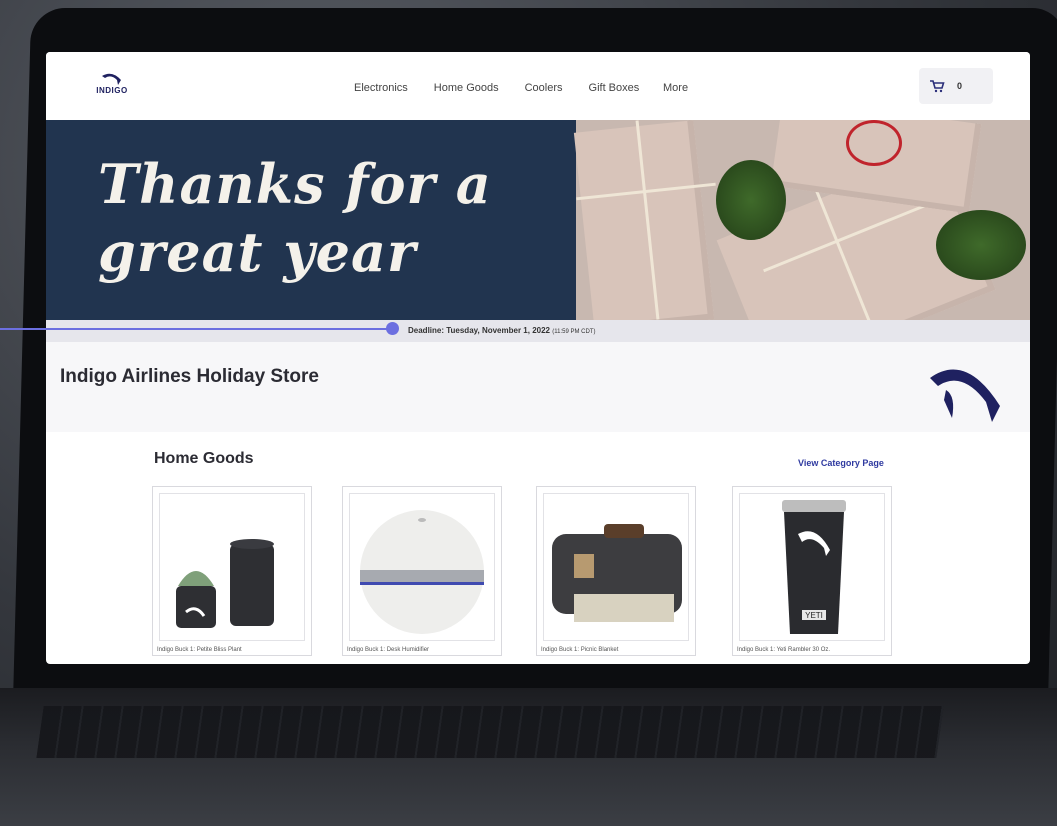 Image resolution: width=1057 pixels, height=826 pixels. Describe the element at coordinates (381, 88) in the screenshot. I see `nav-electronics: Electronics` at that location.